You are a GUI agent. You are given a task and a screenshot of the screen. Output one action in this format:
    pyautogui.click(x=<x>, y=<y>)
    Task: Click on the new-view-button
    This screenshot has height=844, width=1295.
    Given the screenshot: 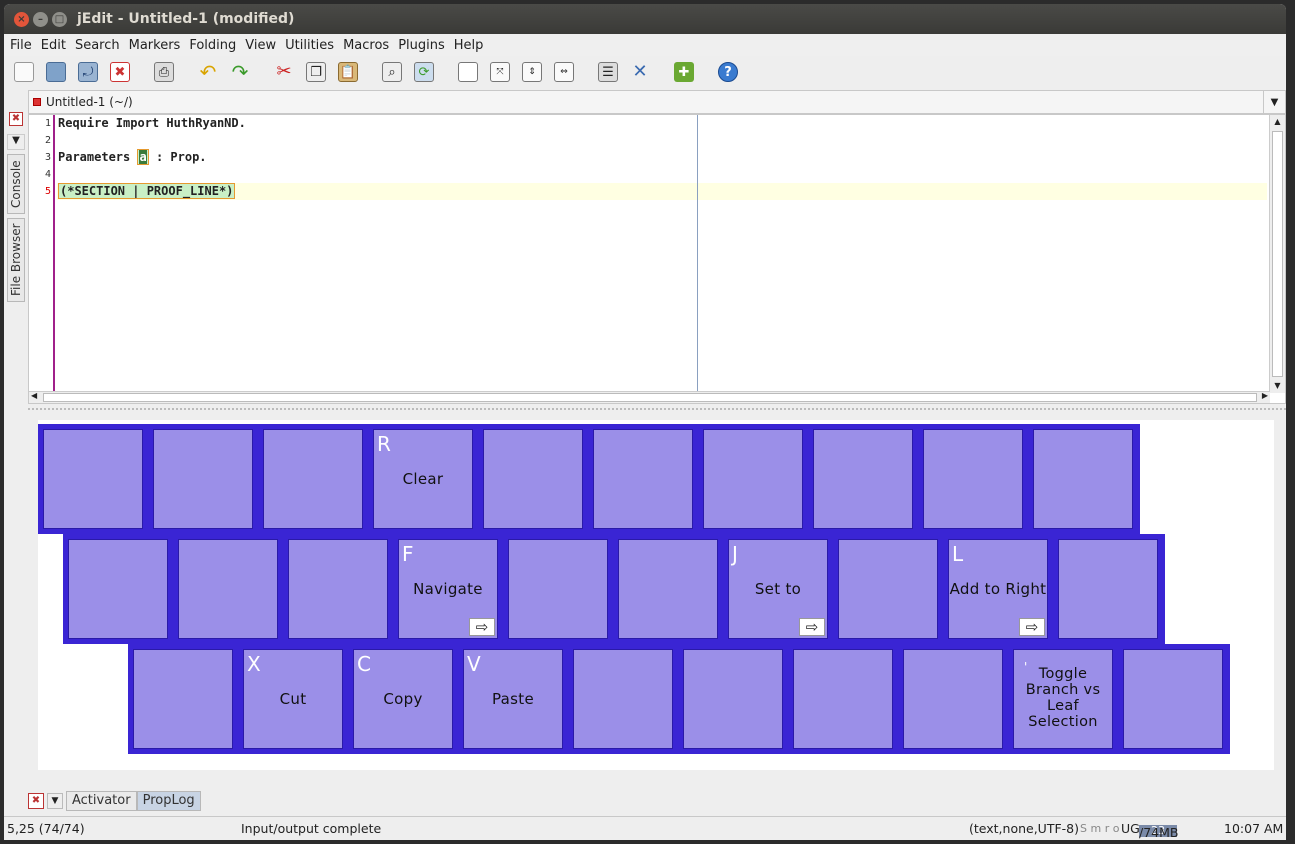 What is the action you would take?
    pyautogui.click(x=468, y=72)
    